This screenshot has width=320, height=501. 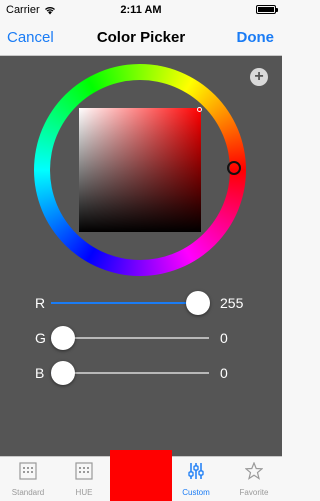 I want to click on star-icon, so click(x=254, y=471).